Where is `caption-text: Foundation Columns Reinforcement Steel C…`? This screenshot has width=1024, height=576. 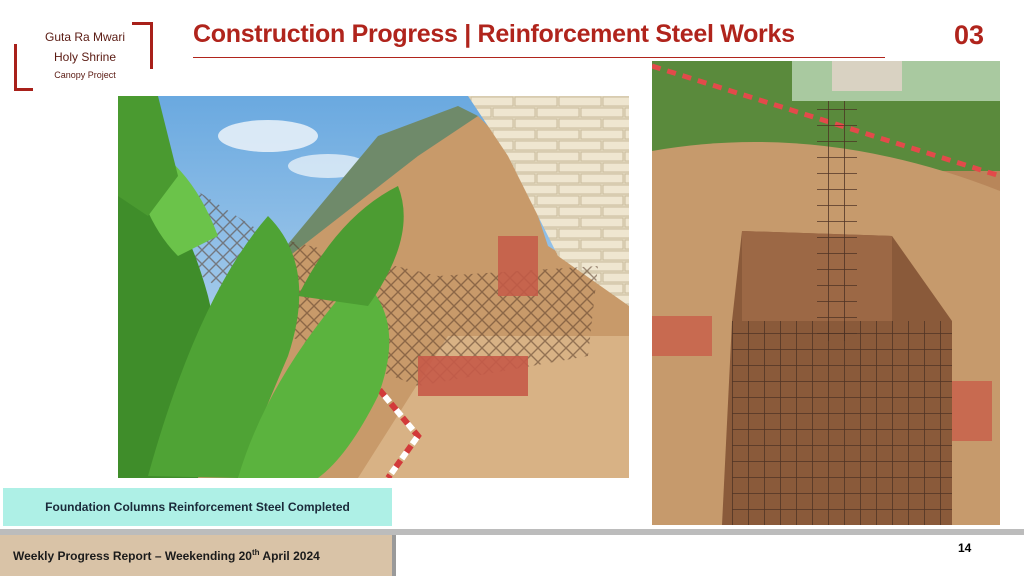 caption-text: Foundation Columns Reinforcement Steel C… is located at coordinates (197, 507).